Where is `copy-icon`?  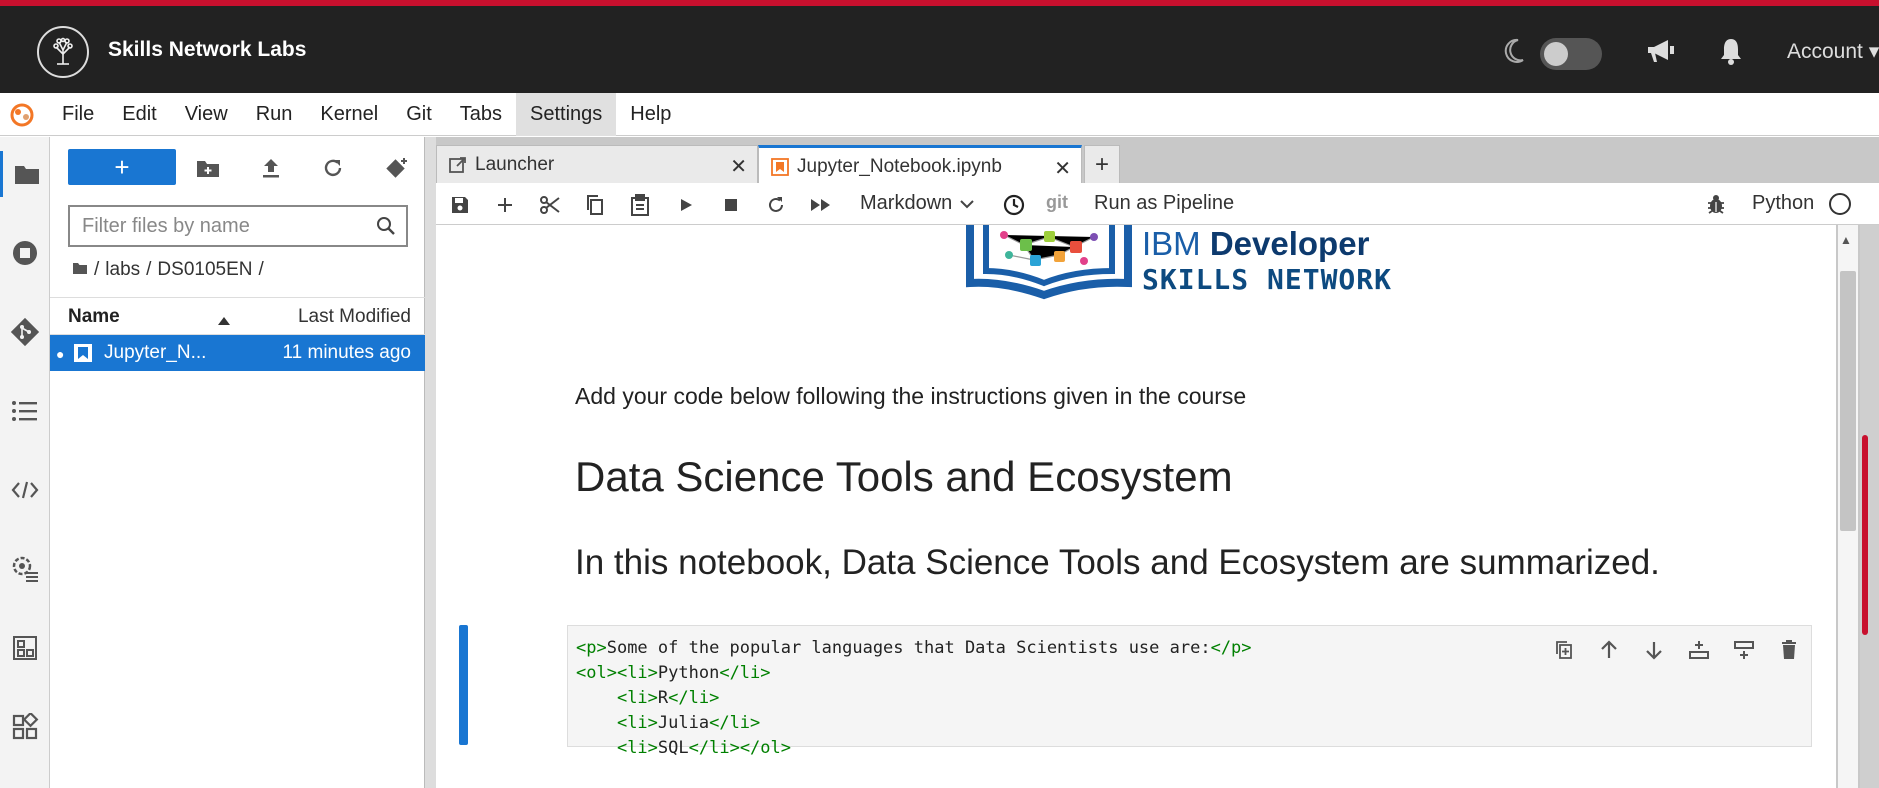
copy-icon is located at coordinates (595, 205).